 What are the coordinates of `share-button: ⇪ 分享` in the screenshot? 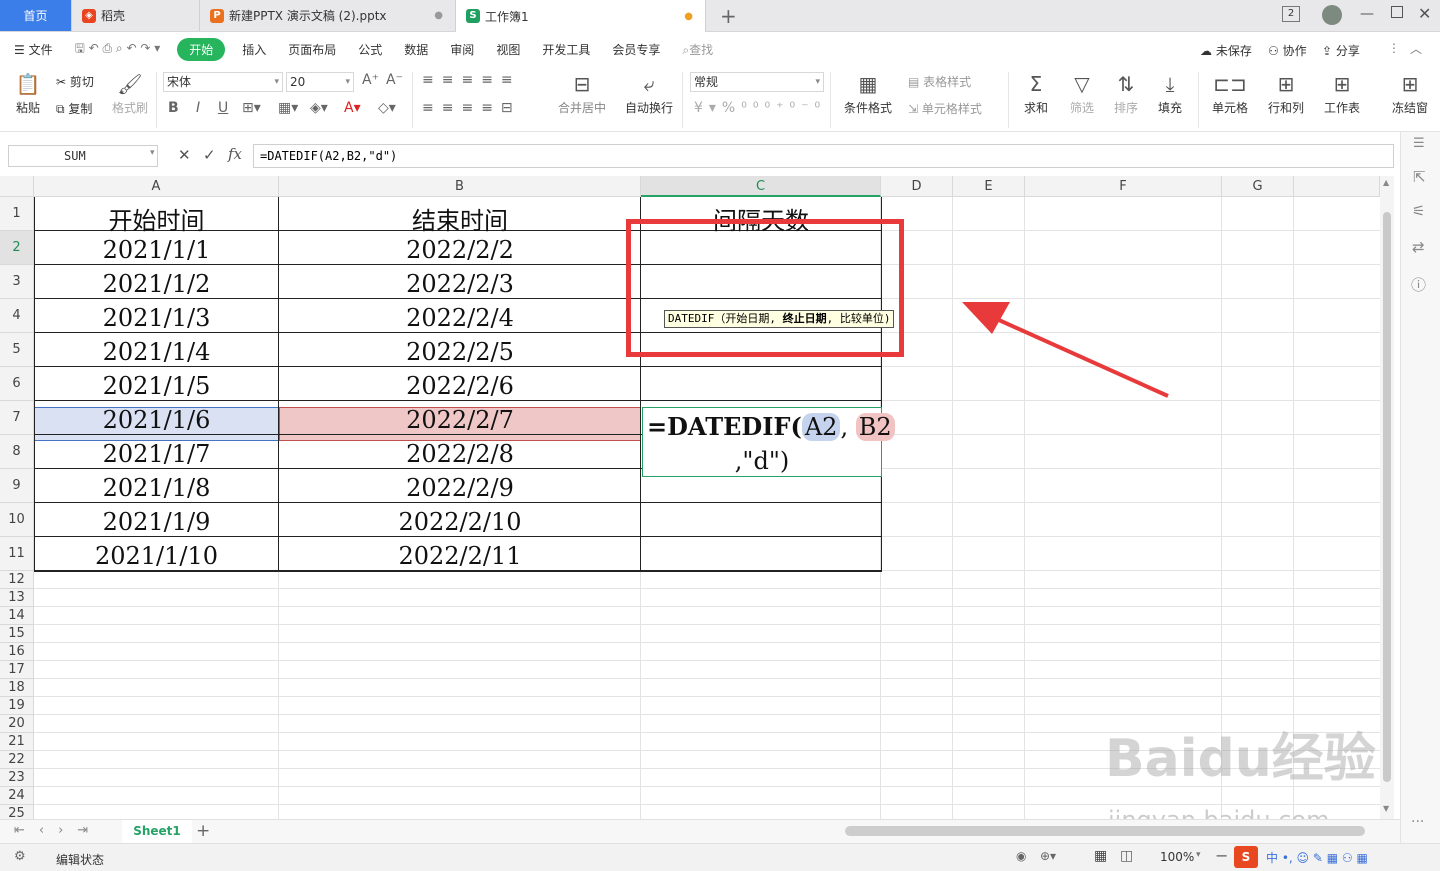 It's located at (1341, 50).